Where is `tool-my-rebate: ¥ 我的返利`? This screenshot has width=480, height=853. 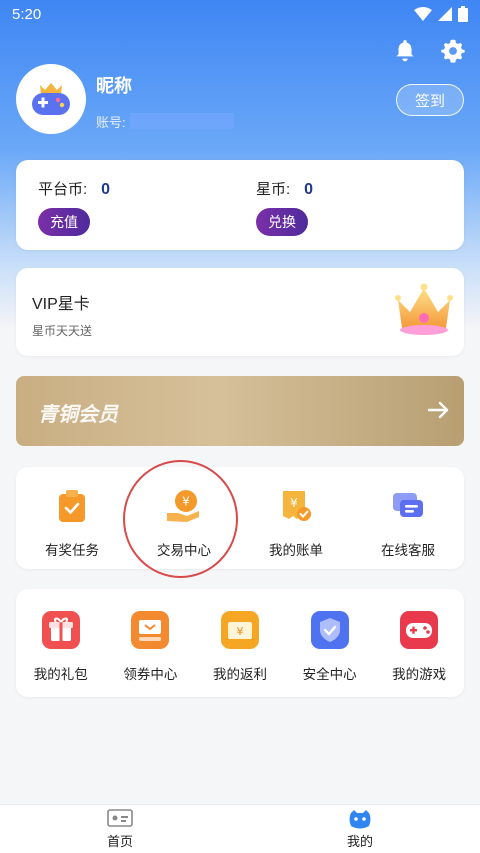
tool-my-rebate: ¥ 我的返利 is located at coordinates (240, 643).